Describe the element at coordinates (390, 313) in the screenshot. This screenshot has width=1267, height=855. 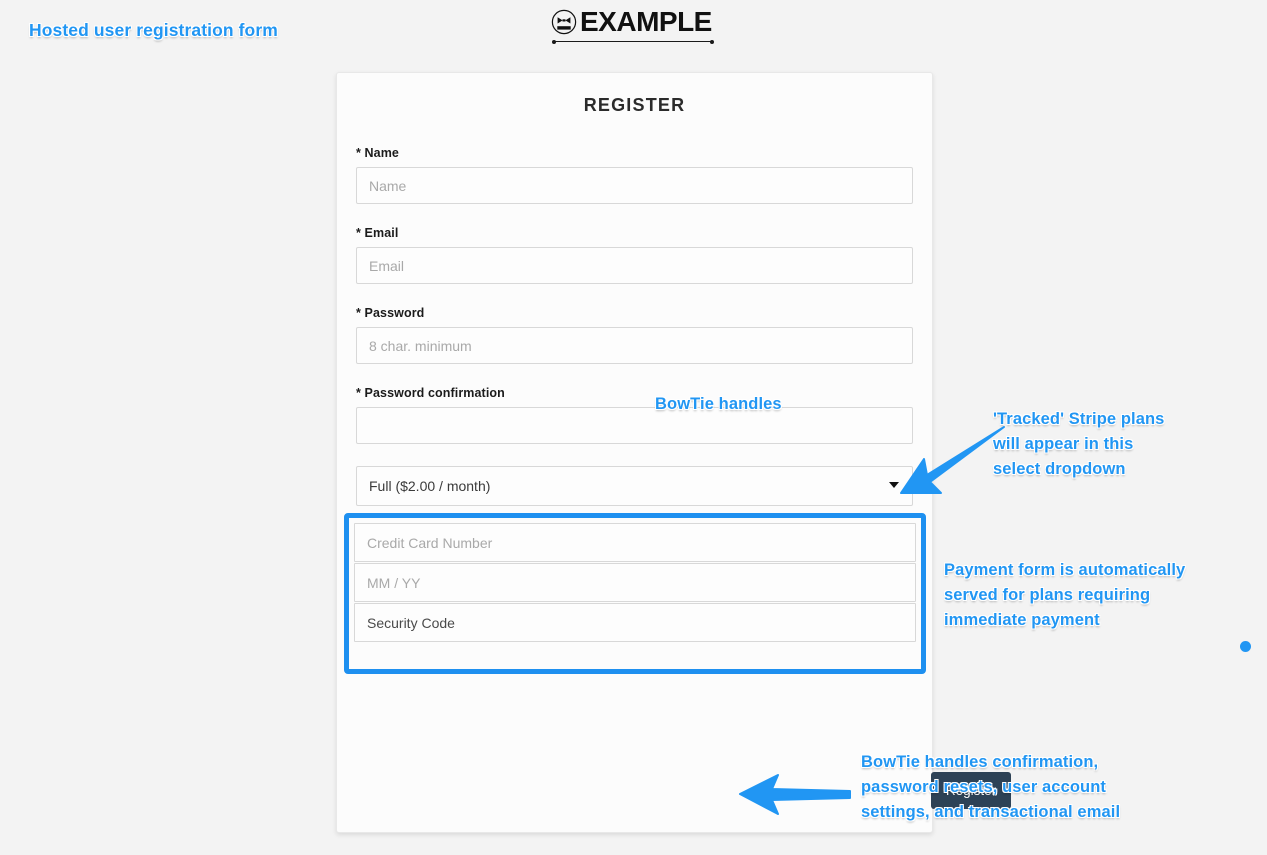
I see `password-label: * Password` at that location.